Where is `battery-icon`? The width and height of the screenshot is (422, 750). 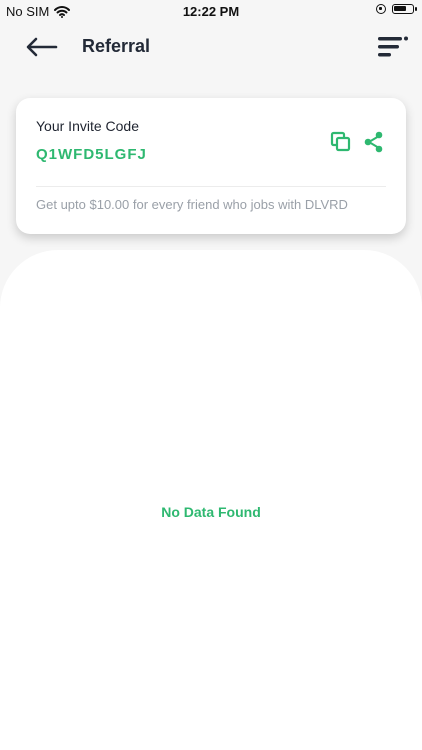 battery-icon is located at coordinates (404, 9).